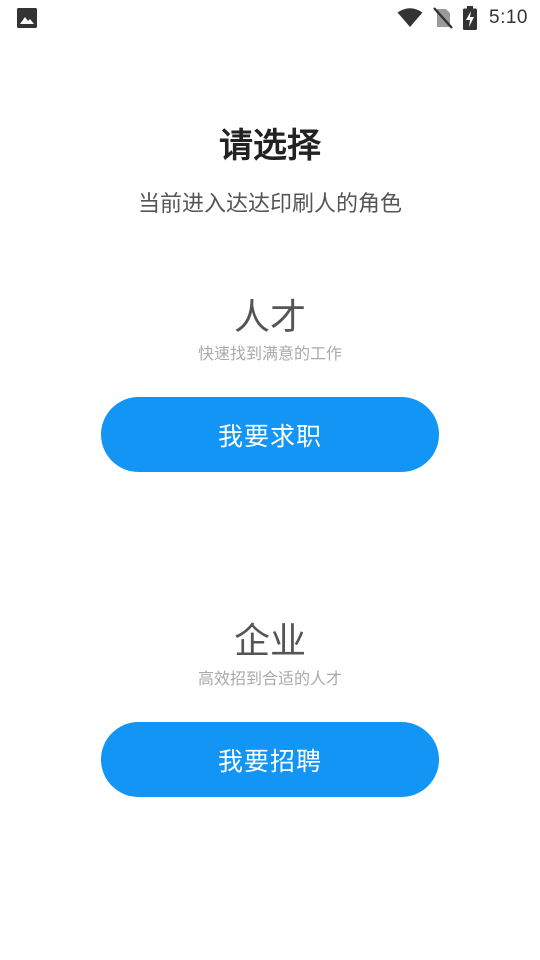  What do you see at coordinates (470, 18) in the screenshot?
I see `battery-charging-icon` at bounding box center [470, 18].